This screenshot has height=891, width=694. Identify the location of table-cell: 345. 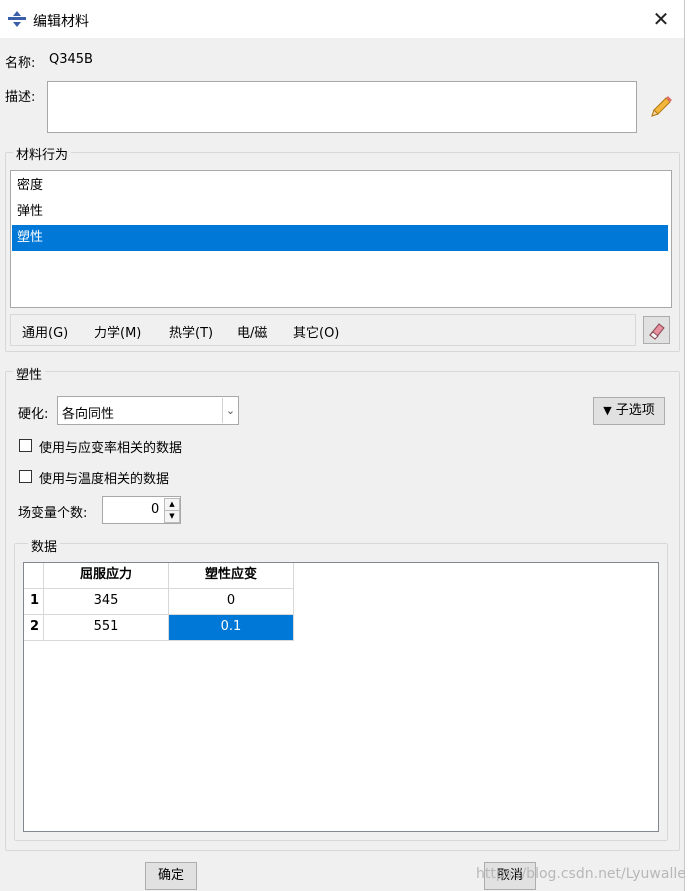
(106, 602).